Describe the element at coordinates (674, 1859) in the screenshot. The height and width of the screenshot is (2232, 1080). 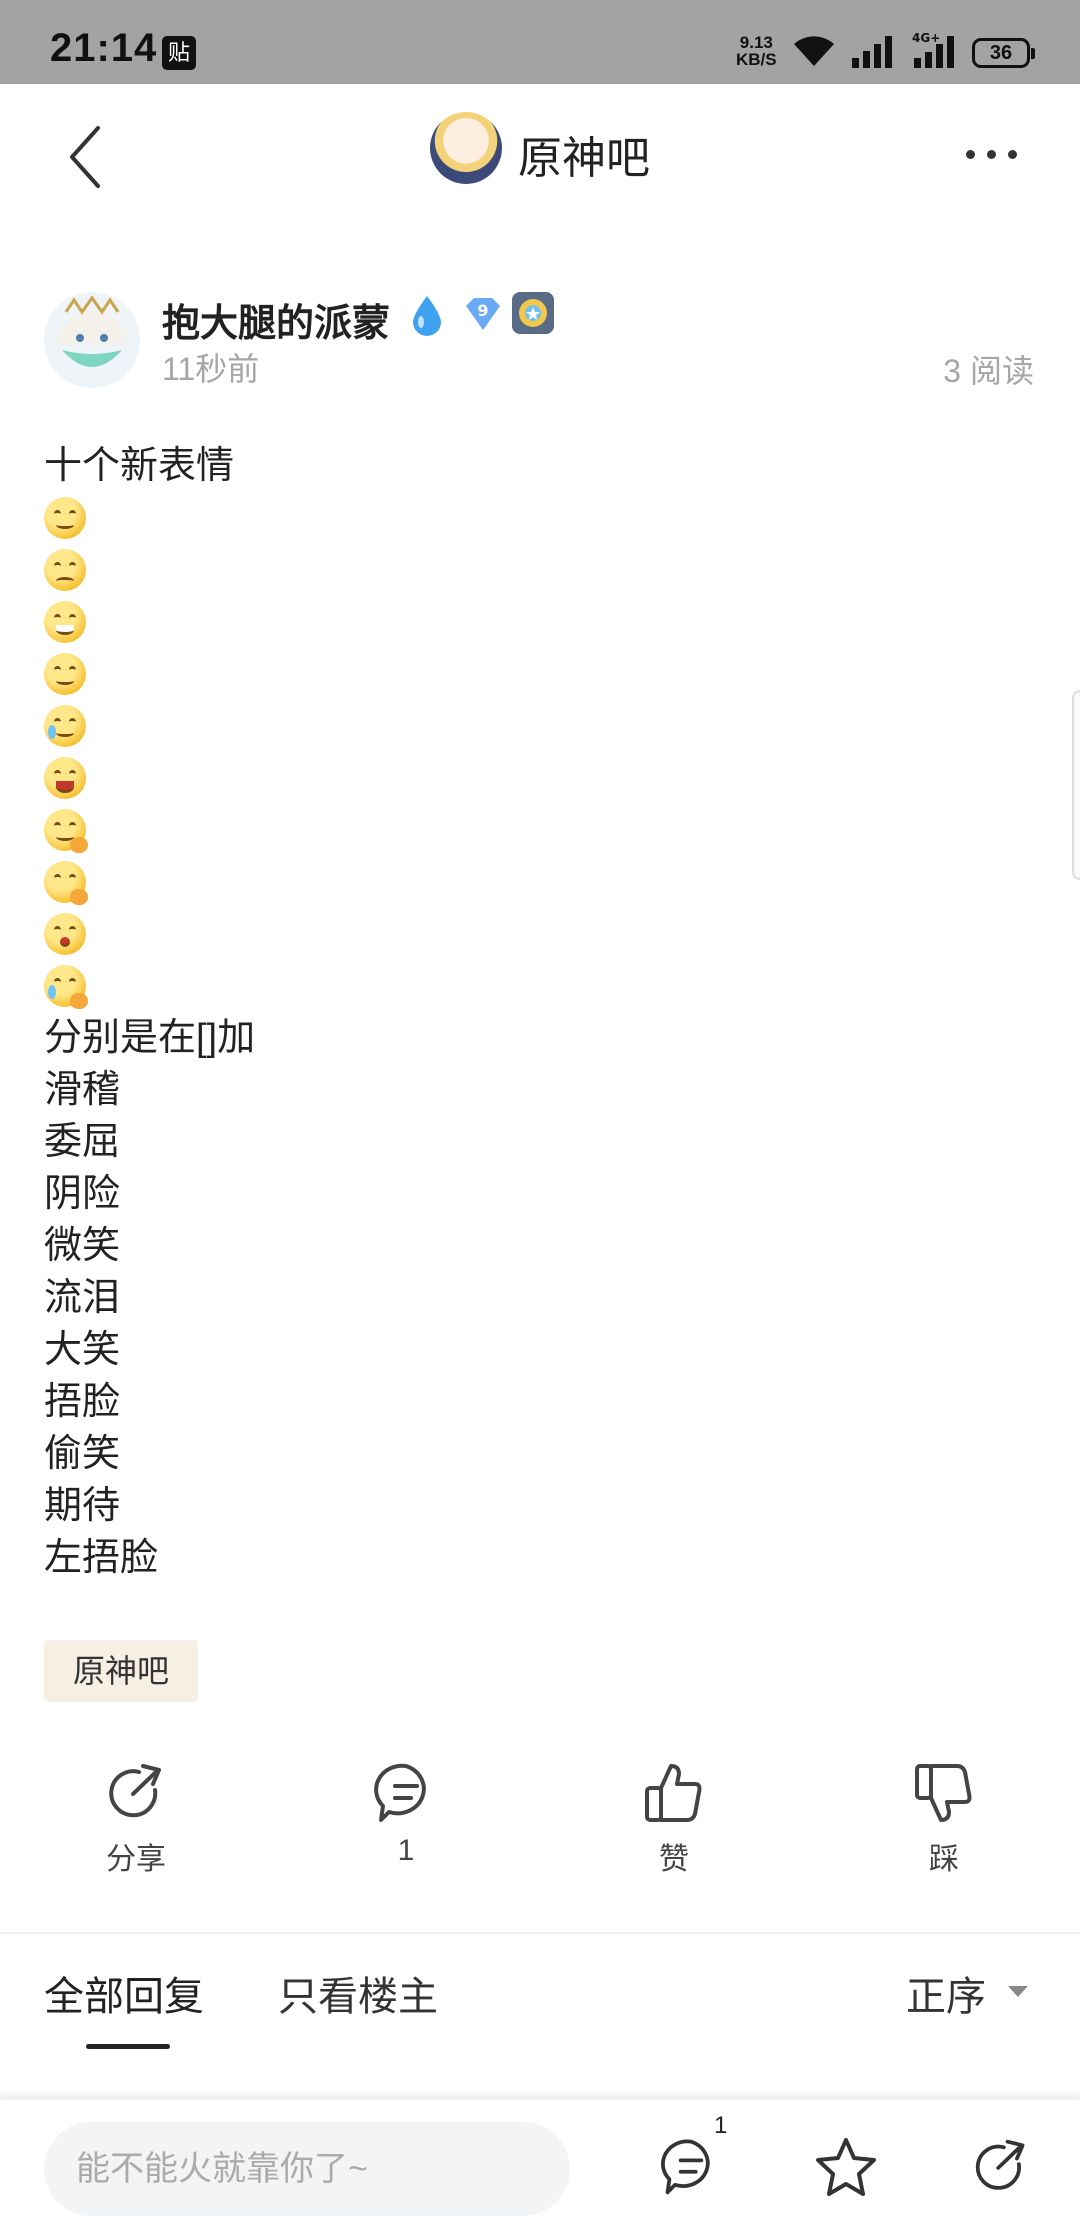
I see `like-label: 赞` at that location.